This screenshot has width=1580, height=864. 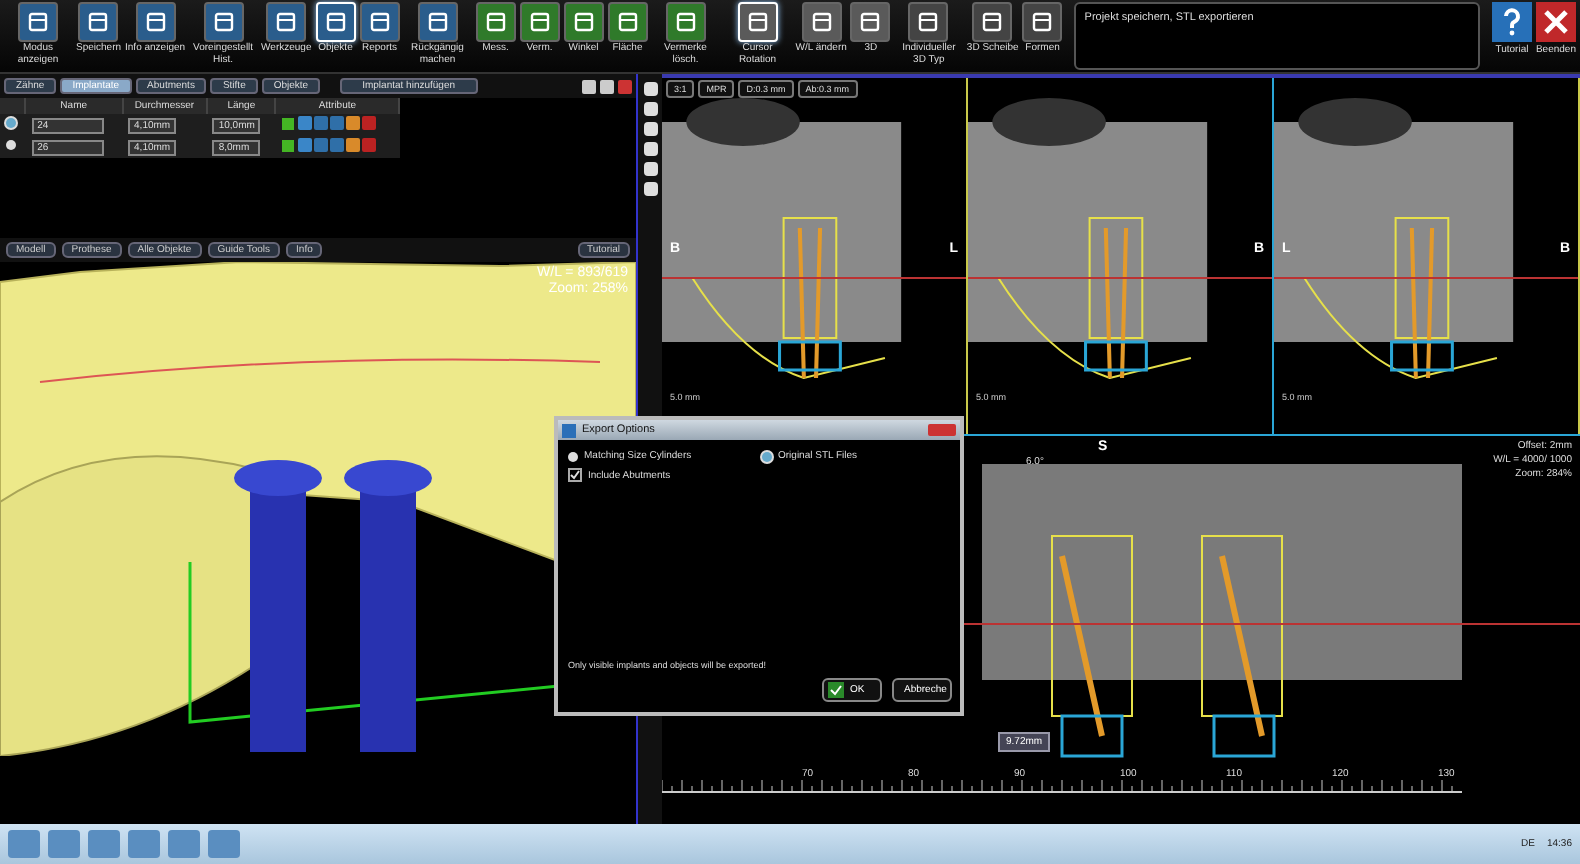 I want to click on checkmark-icon, so click(x=836, y=690).